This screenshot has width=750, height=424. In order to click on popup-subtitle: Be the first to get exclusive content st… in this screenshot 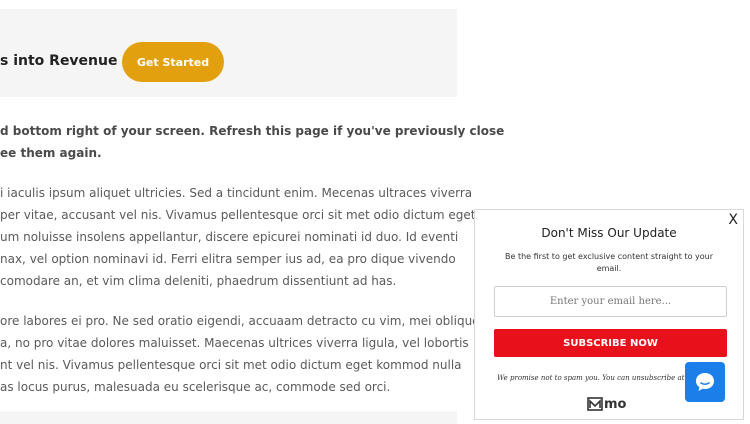, I will do `click(609, 262)`.